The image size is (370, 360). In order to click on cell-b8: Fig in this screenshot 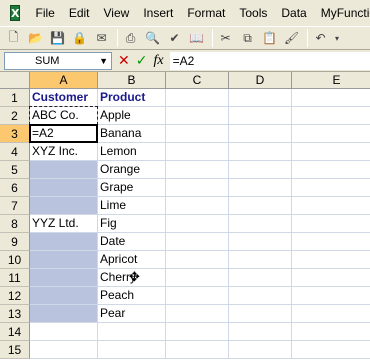, I will do `click(132, 224)`.